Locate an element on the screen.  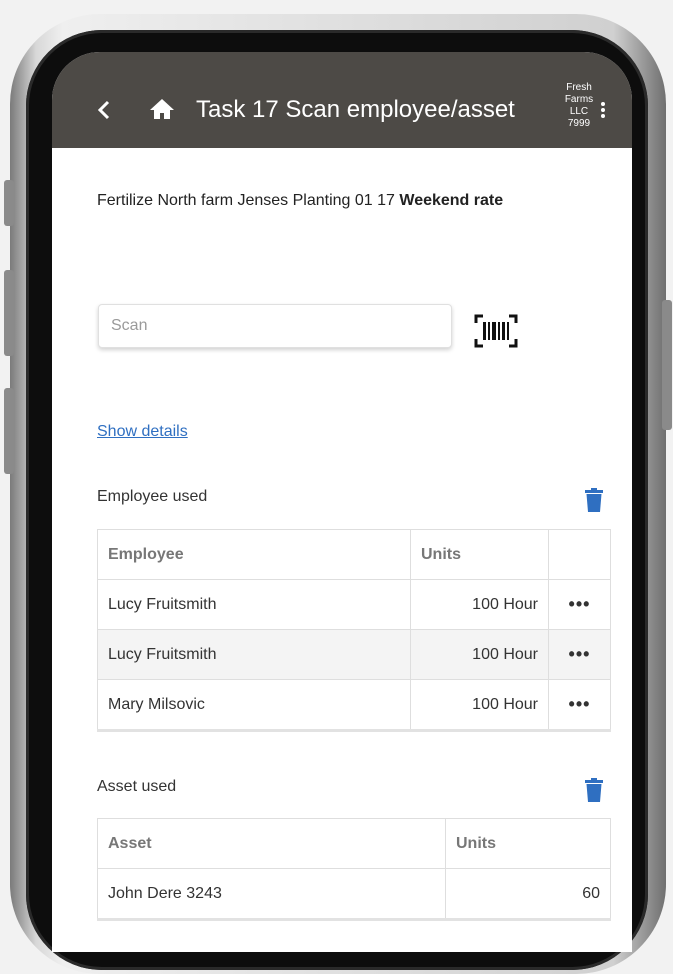
home-icon is located at coordinates (162, 109).